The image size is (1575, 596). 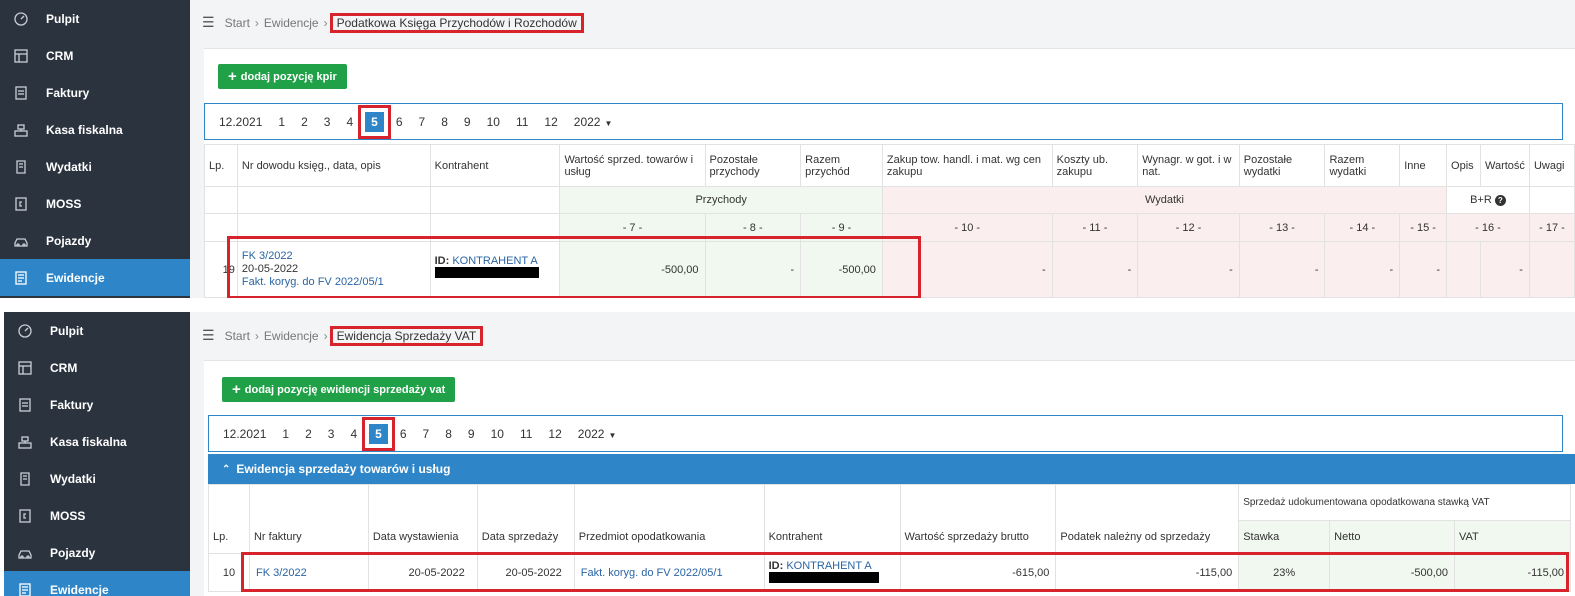 I want to click on col-razem-przychod: Razem przychód, so click(x=841, y=165).